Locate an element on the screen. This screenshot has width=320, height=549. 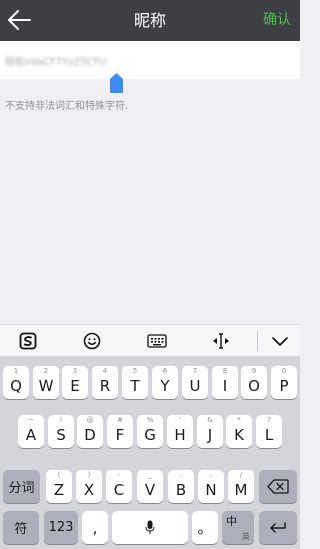
key-k: * K is located at coordinates (239, 431).